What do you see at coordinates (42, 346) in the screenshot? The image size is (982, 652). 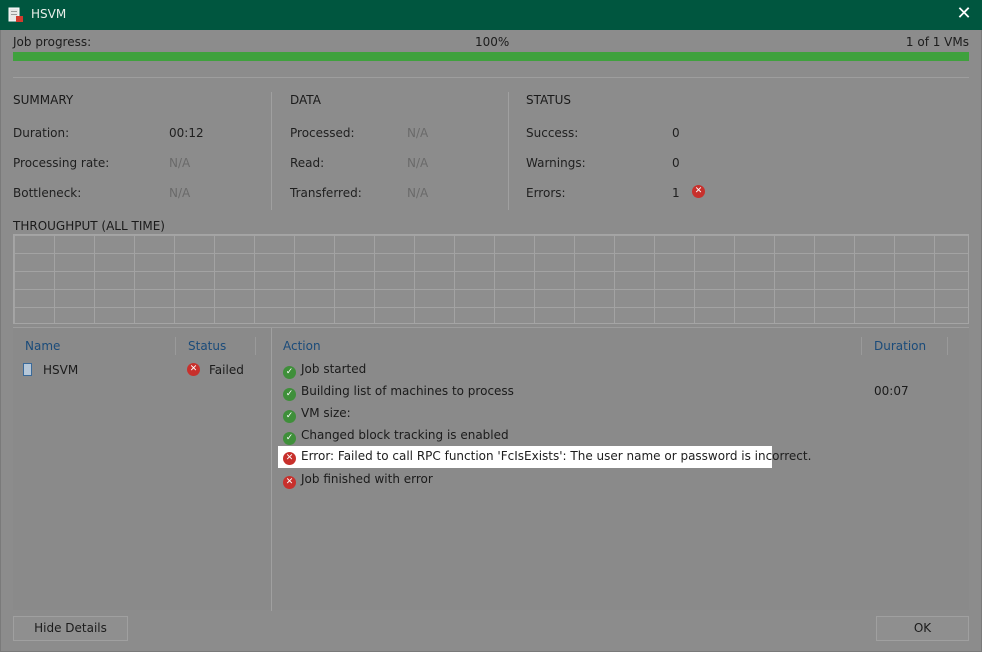 I see `vm-name-header: Name` at bounding box center [42, 346].